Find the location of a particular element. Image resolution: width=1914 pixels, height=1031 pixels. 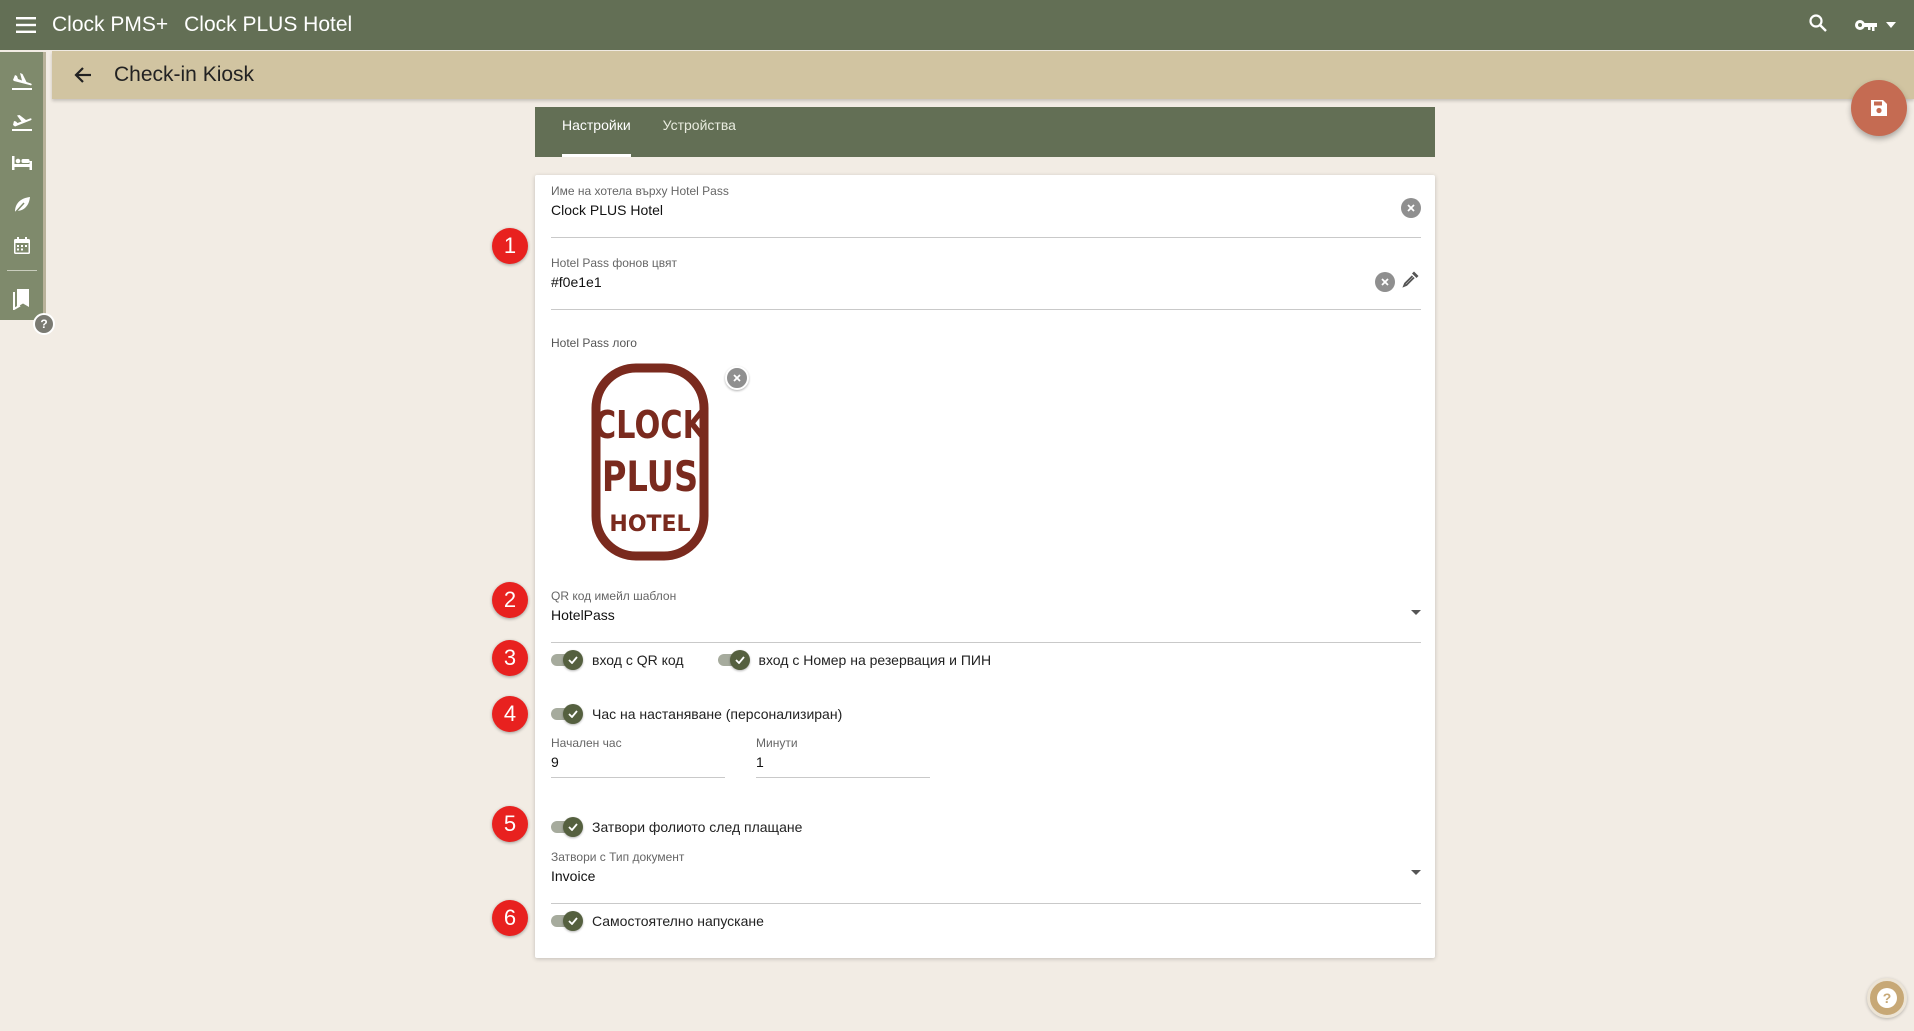

save-icon is located at coordinates (1879, 108).